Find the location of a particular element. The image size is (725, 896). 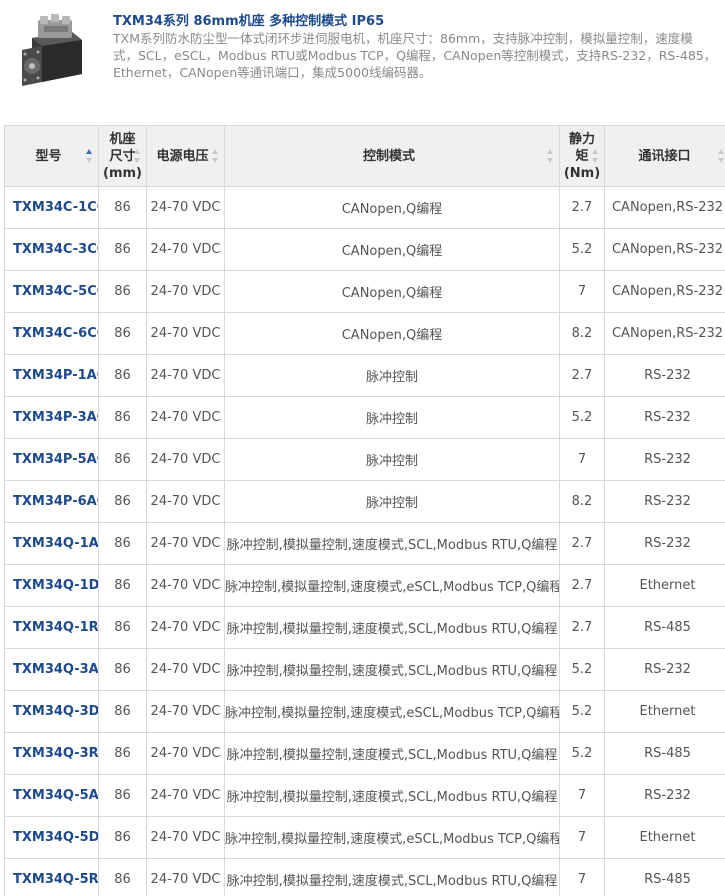

table-row: TXM34P-6AG 86 24-70 VDC 脉冲控制 8.2 RS-232 is located at coordinates (364, 501).